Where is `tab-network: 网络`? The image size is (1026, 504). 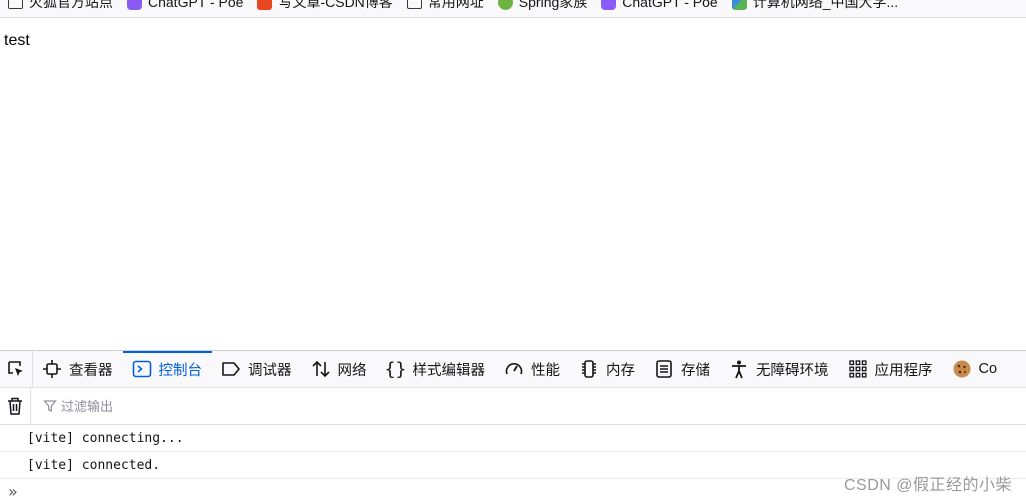 tab-network: 网络 is located at coordinates (339, 369).